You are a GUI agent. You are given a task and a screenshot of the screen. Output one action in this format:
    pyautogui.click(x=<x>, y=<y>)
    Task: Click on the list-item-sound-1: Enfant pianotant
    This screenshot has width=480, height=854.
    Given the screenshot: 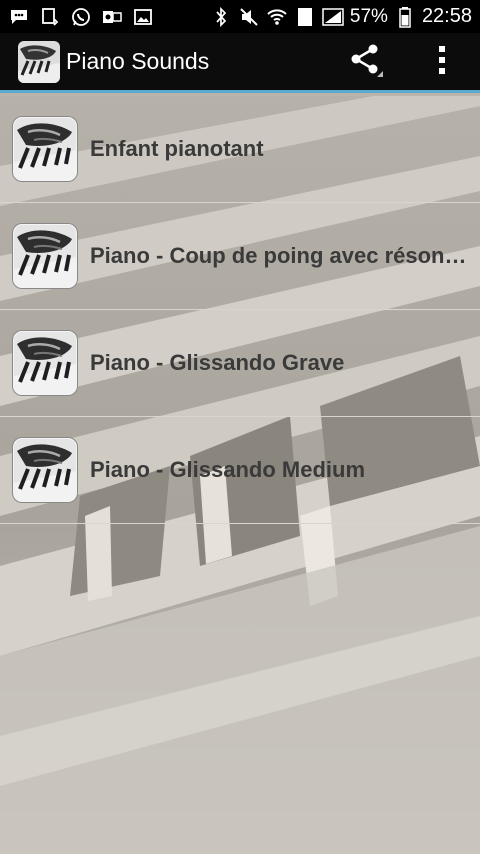 What is the action you would take?
    pyautogui.click(x=240, y=149)
    